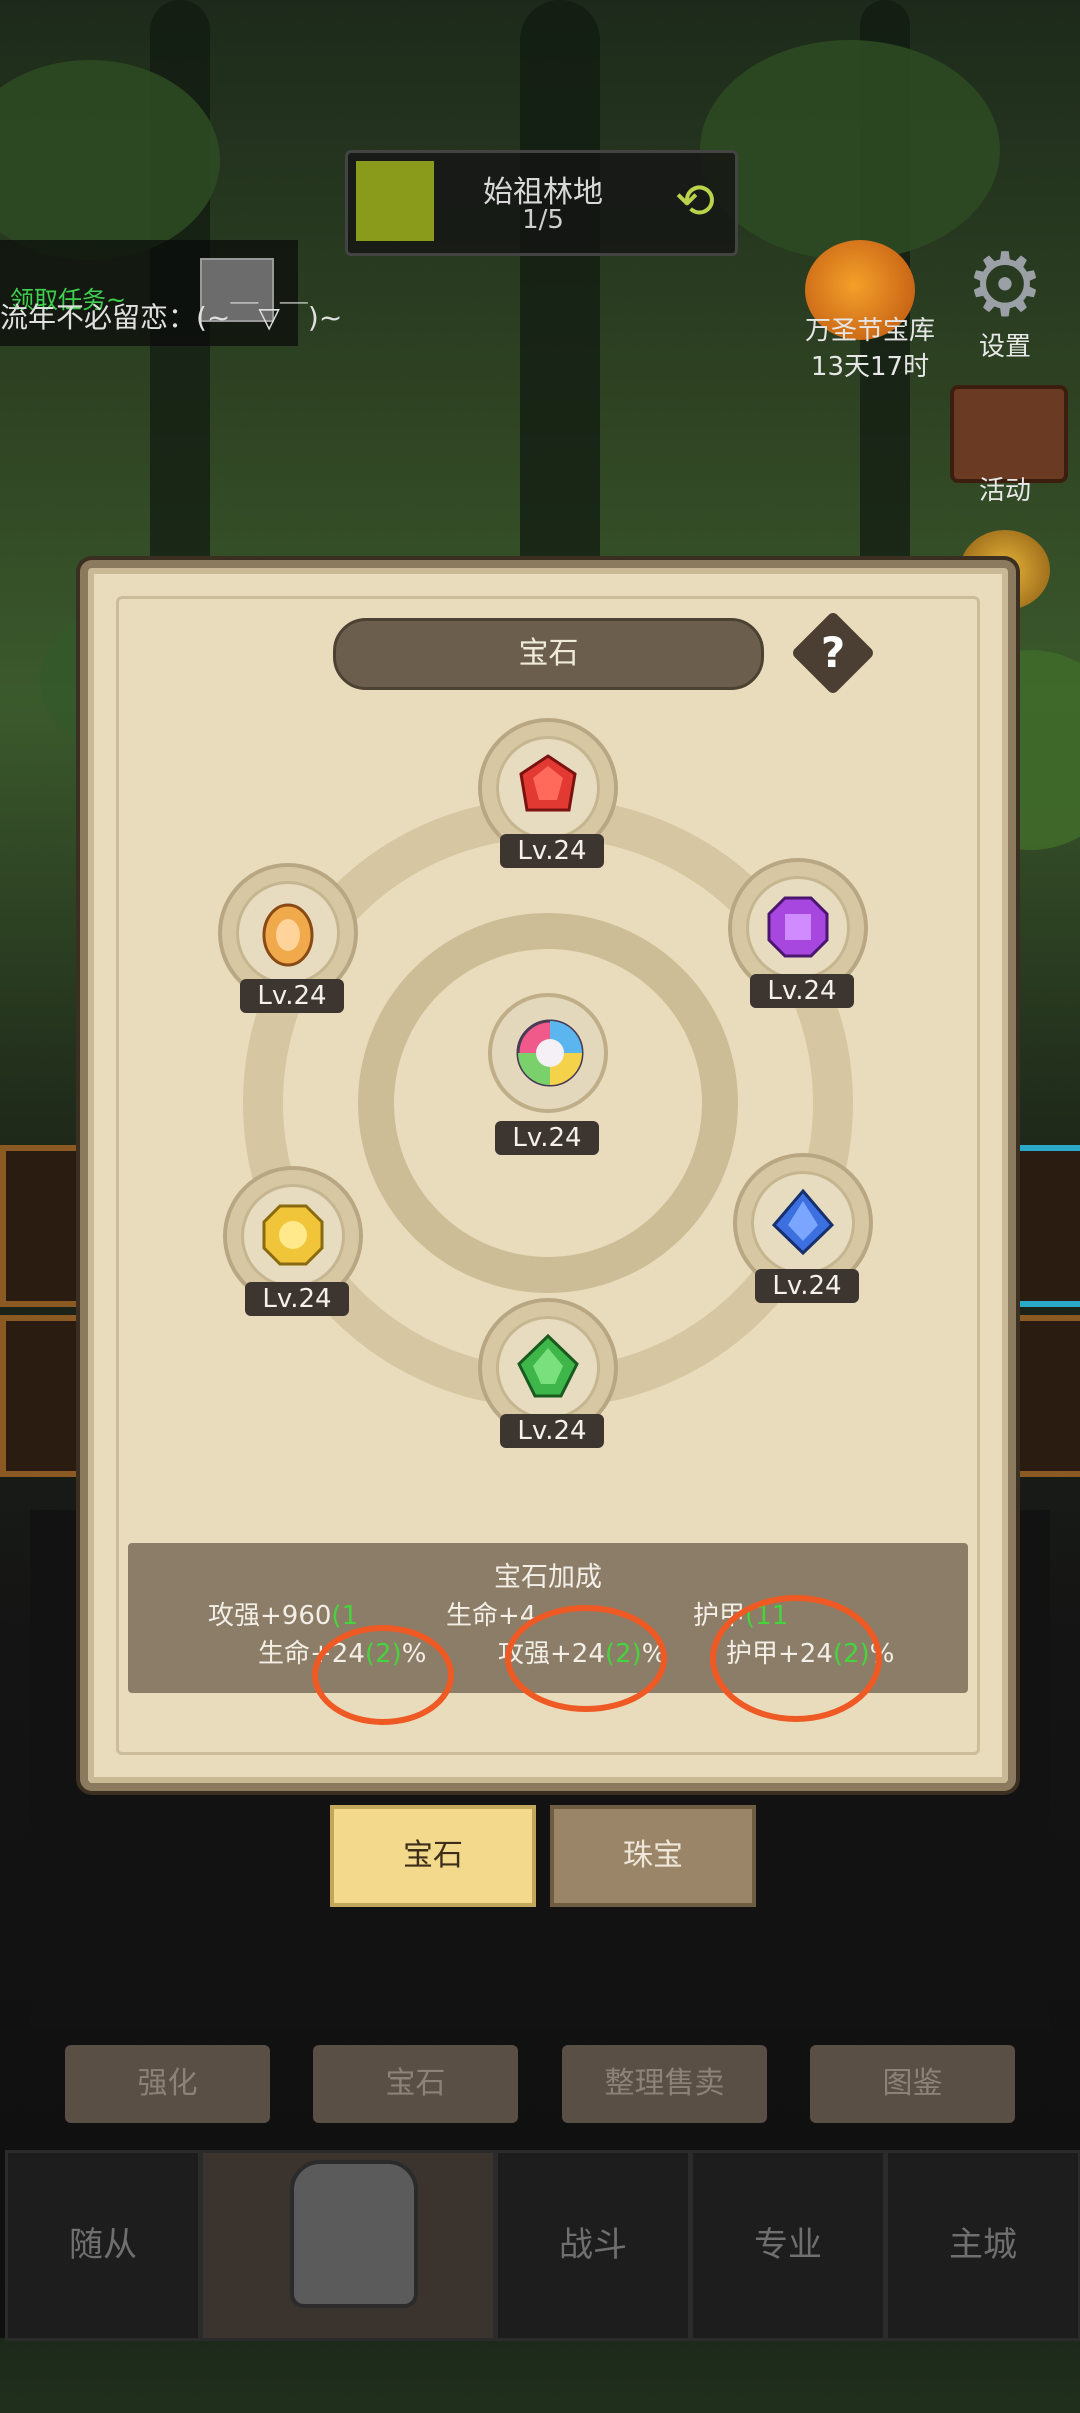 Image resolution: width=1080 pixels, height=2413 pixels. I want to click on bonus-attack: 攻强+960(1, so click(283, 1613).